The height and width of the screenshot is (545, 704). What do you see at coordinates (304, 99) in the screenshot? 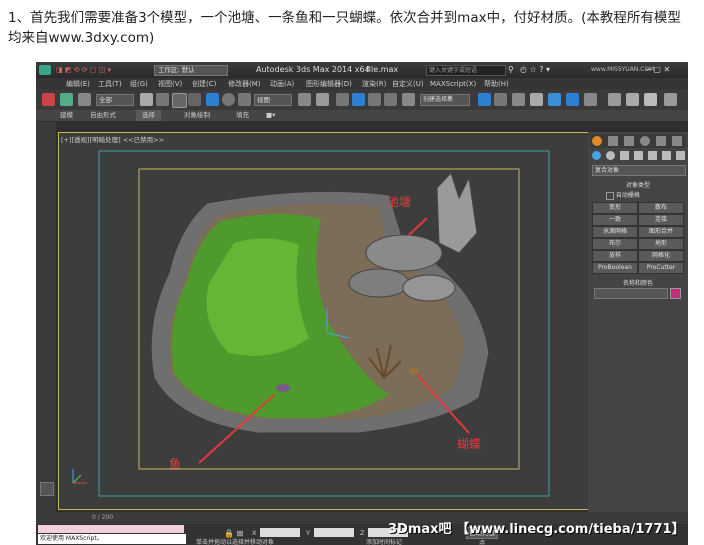
I see `pivot-icon` at bounding box center [304, 99].